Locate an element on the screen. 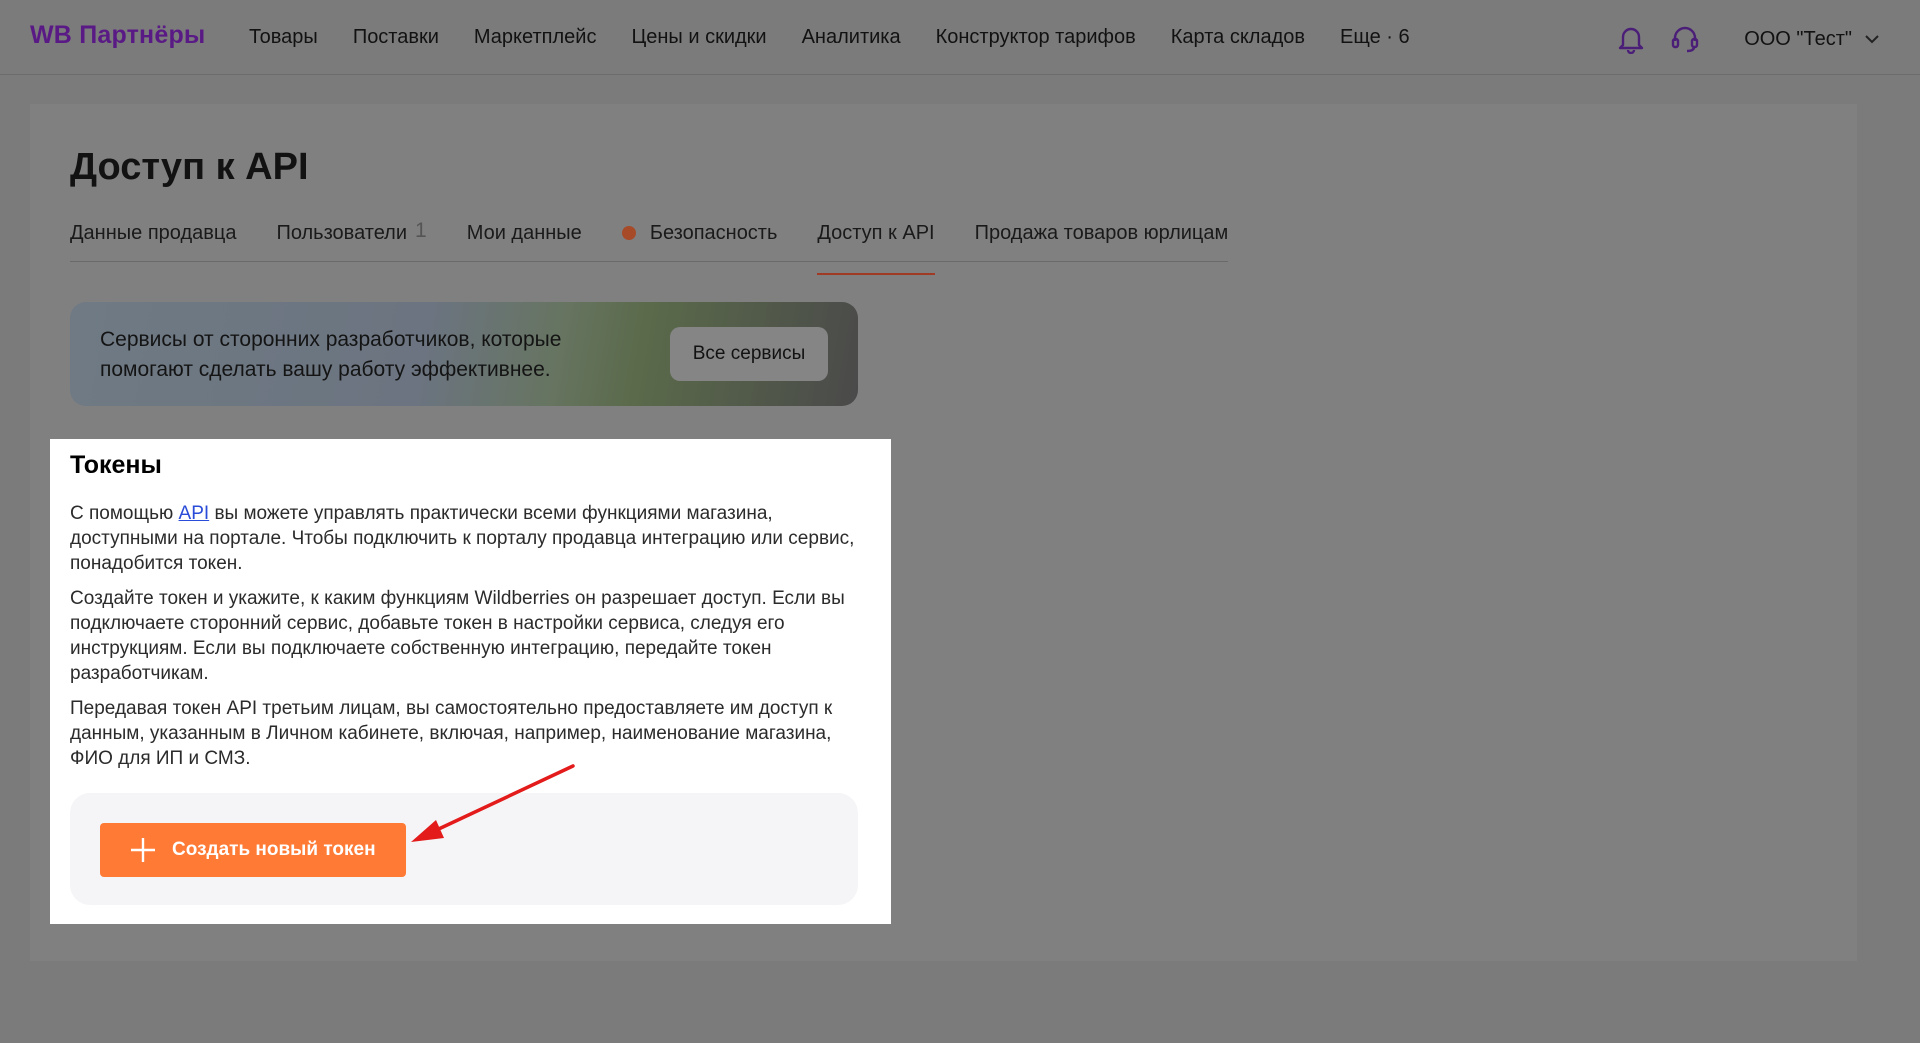  org-name: ООО "Тест" is located at coordinates (1798, 38).